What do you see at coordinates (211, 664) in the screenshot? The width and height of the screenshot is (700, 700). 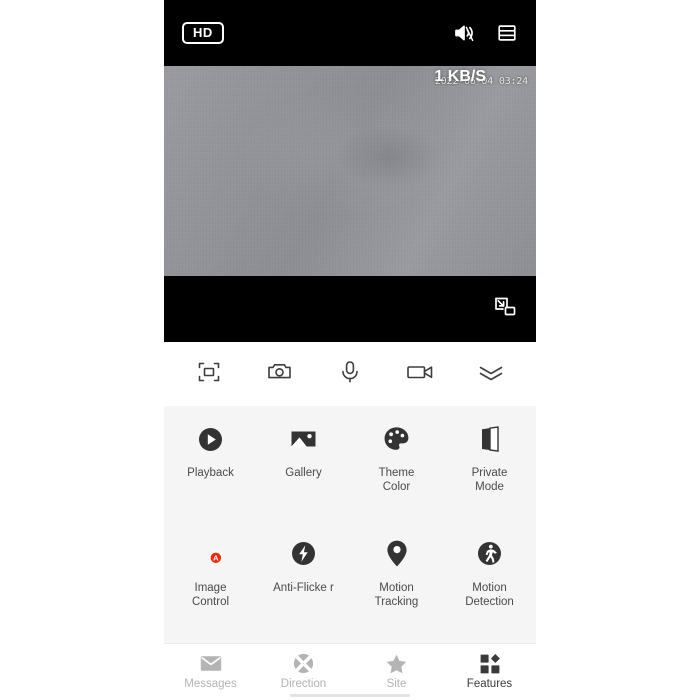 I see `envelope-icon` at bounding box center [211, 664].